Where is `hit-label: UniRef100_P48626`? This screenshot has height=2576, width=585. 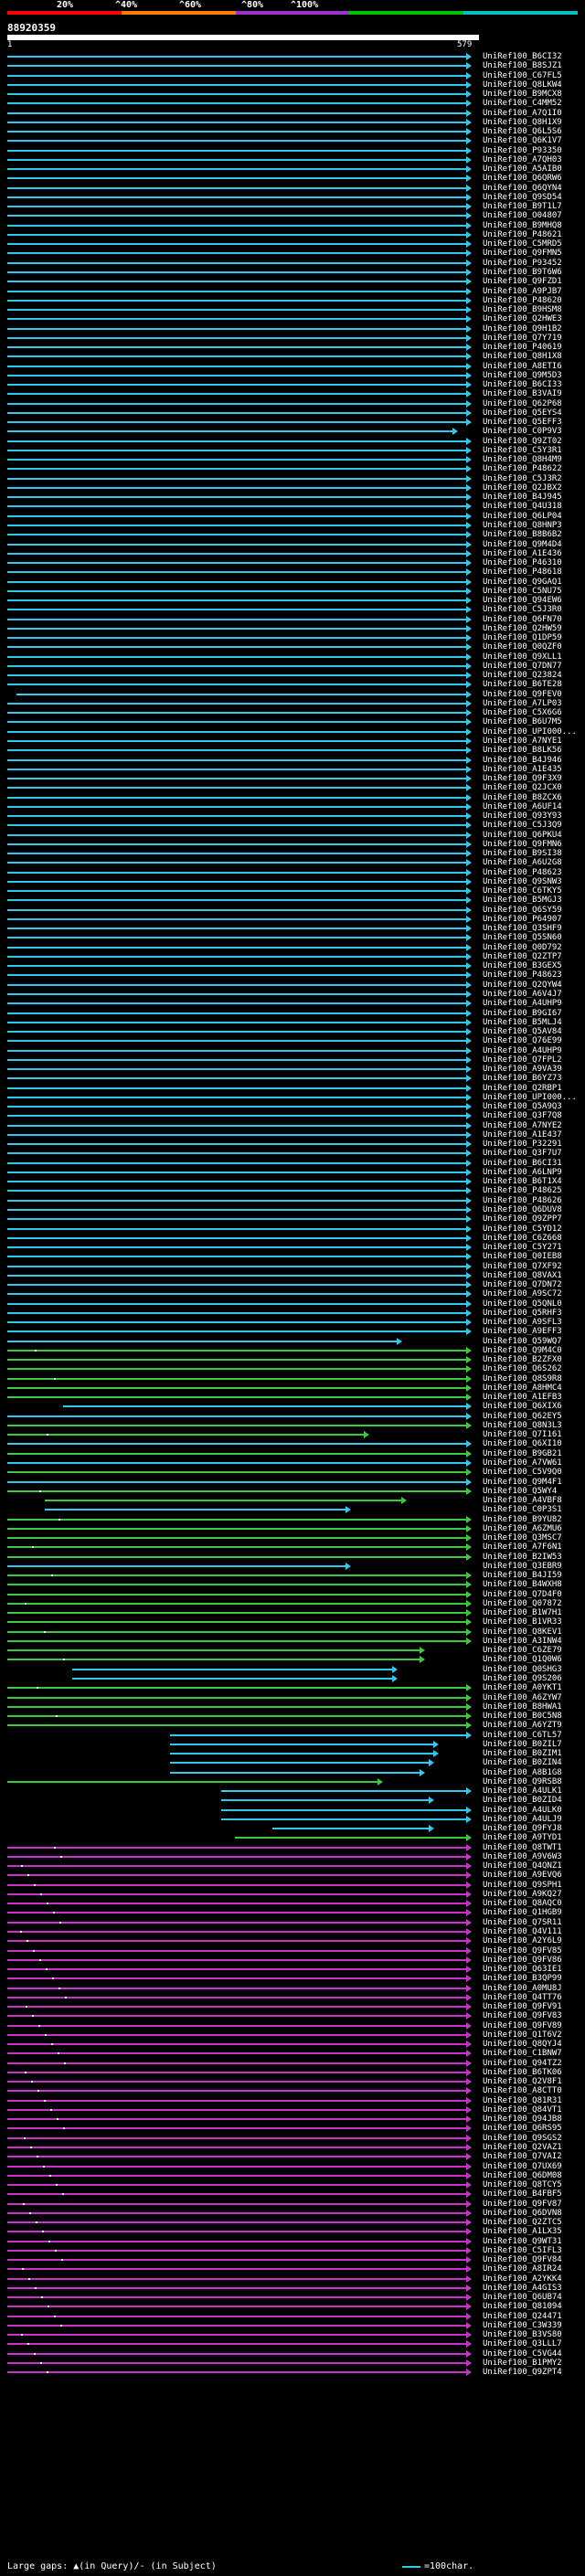
hit-label: UniRef100_P48626 is located at coordinates (522, 1200).